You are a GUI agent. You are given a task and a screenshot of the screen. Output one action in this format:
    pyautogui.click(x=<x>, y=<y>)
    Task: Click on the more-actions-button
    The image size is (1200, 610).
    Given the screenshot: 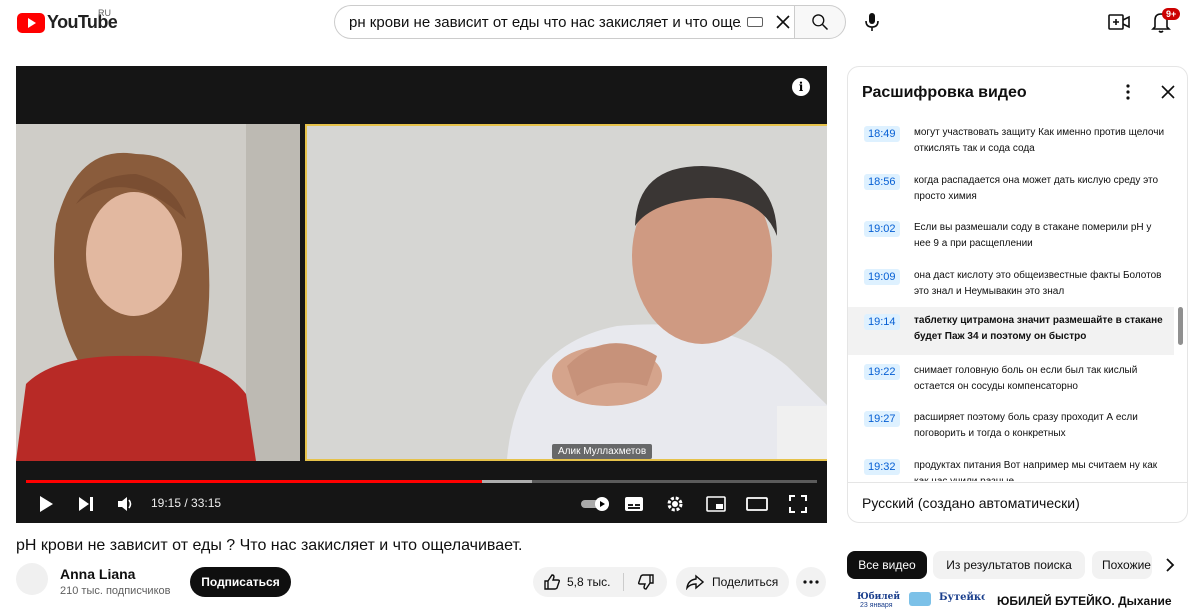 What is the action you would take?
    pyautogui.click(x=811, y=582)
    